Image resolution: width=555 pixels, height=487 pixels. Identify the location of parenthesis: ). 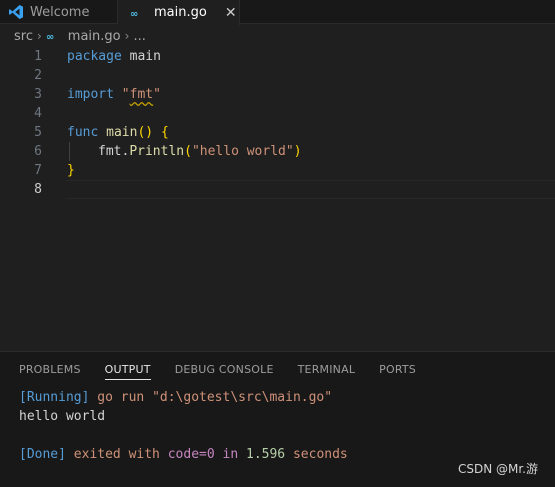
(297, 151).